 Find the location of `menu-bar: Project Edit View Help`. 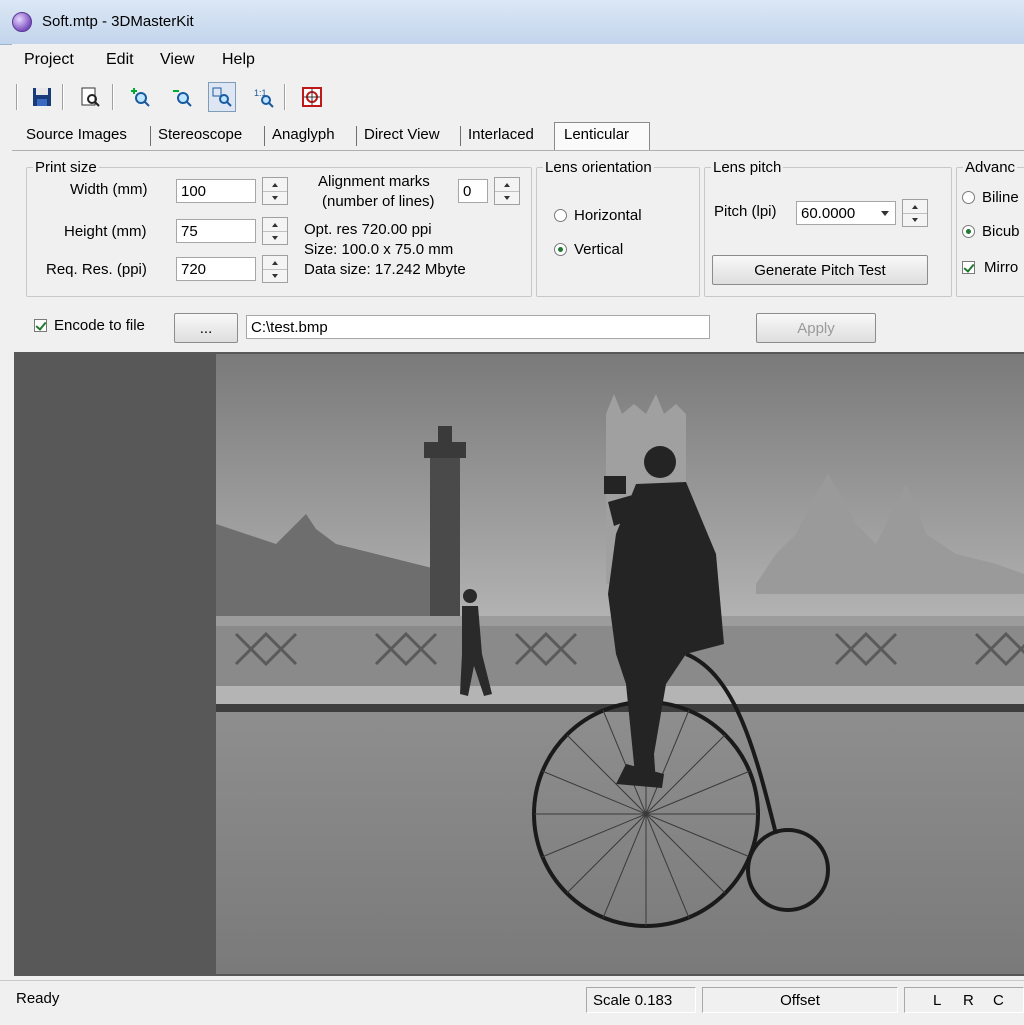

menu-bar: Project Edit View Help is located at coordinates (518, 60).